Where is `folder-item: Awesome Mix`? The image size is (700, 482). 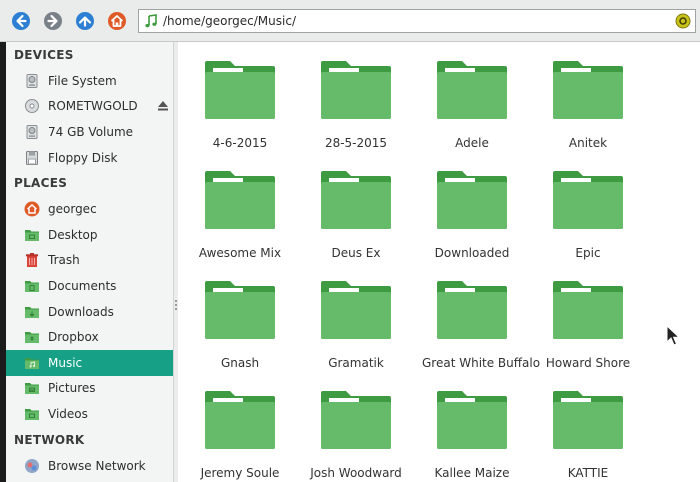 folder-item: Awesome Mix is located at coordinates (240, 215).